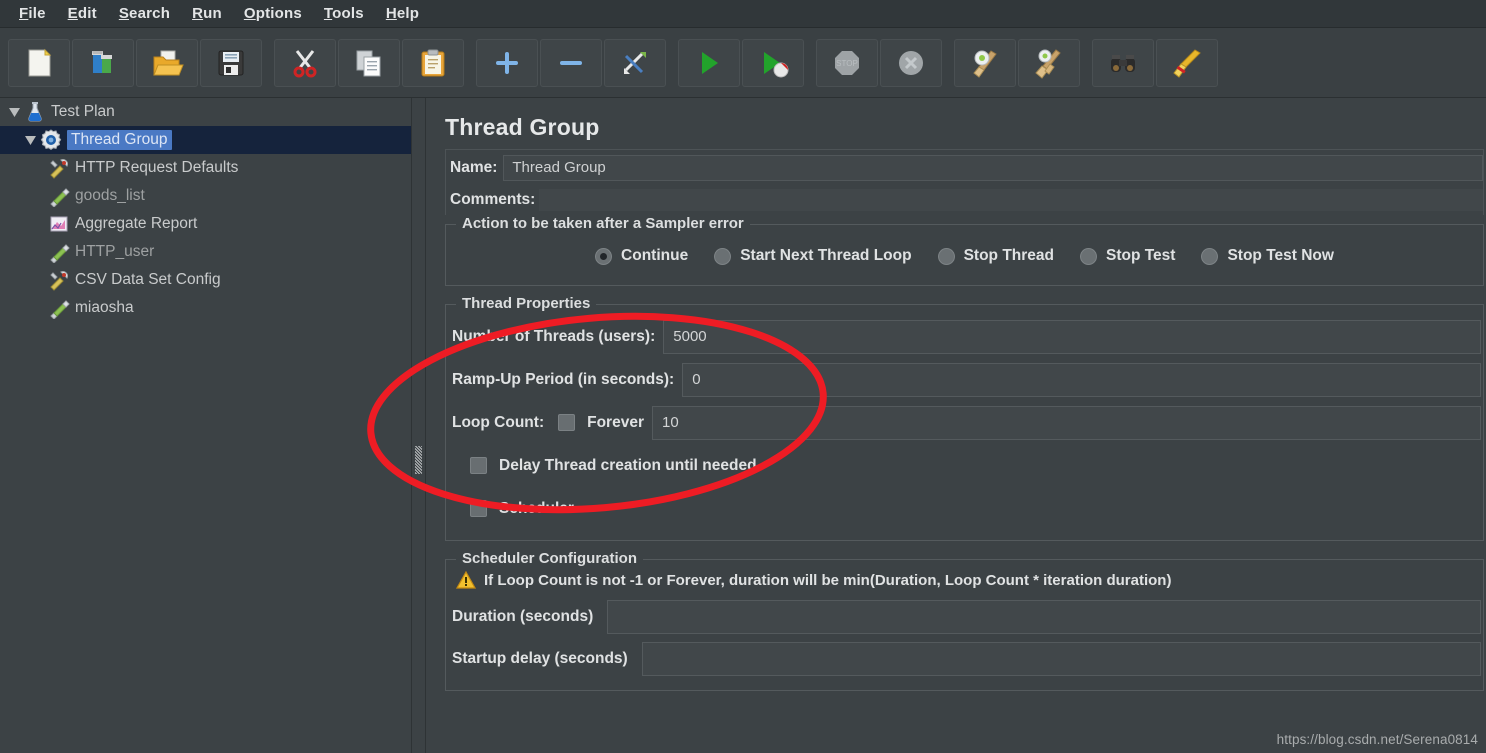 This screenshot has height=753, width=1486. I want to click on thread-properties-legend: Thread Properties, so click(526, 303).